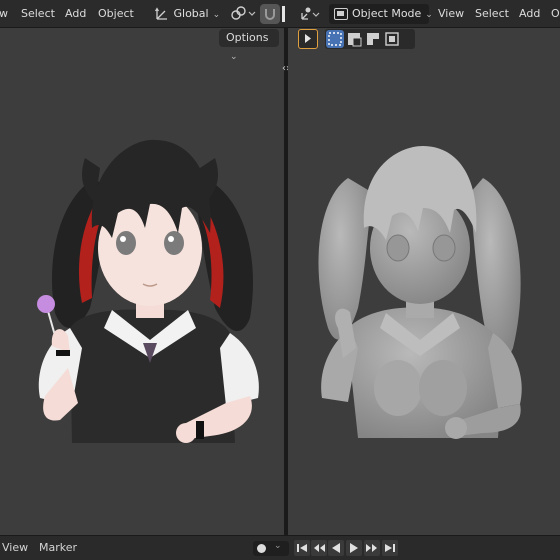 The height and width of the screenshot is (560, 560). I want to click on object-mode-label: Object Mode, so click(387, 13).